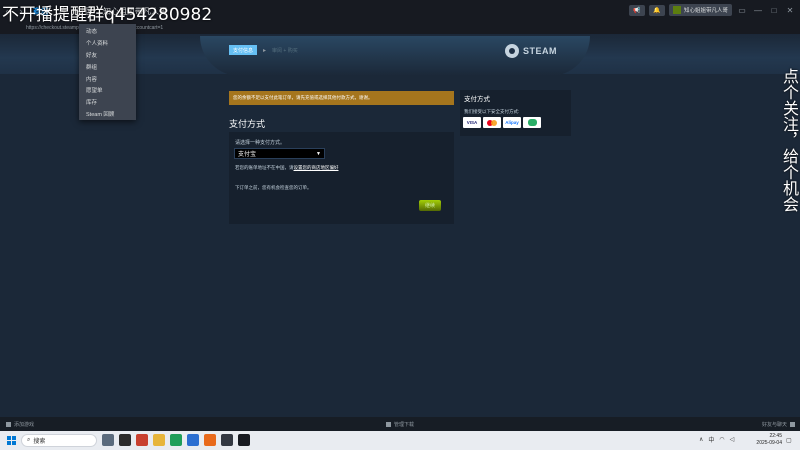  What do you see at coordinates (512, 51) in the screenshot?
I see `steam-logo-icon` at bounding box center [512, 51].